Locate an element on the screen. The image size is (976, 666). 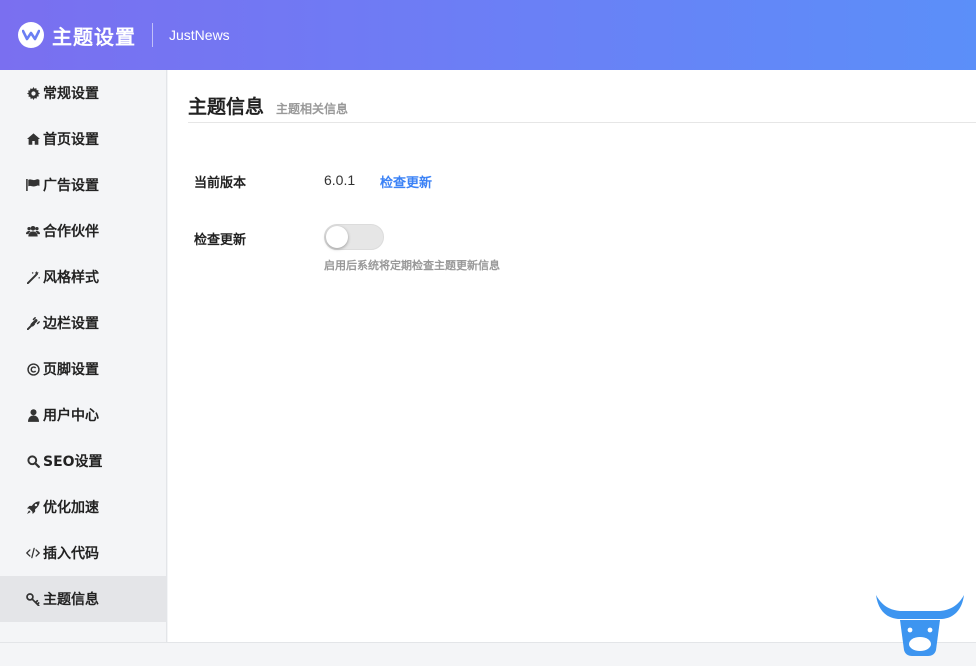
sidebar-item-label: 优化加速 is located at coordinates (71, 508).